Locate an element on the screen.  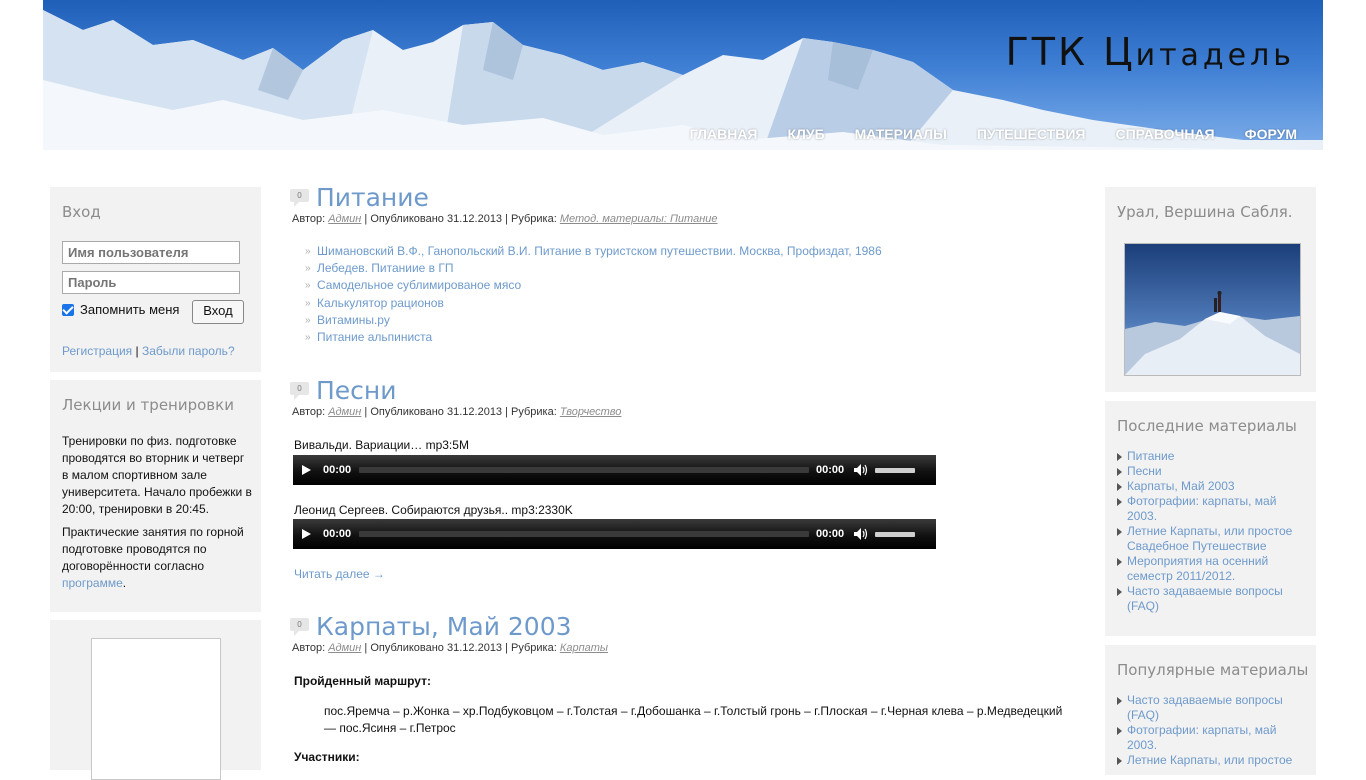
list-item: Карпаты, Май 2003 is located at coordinates (1212, 486).